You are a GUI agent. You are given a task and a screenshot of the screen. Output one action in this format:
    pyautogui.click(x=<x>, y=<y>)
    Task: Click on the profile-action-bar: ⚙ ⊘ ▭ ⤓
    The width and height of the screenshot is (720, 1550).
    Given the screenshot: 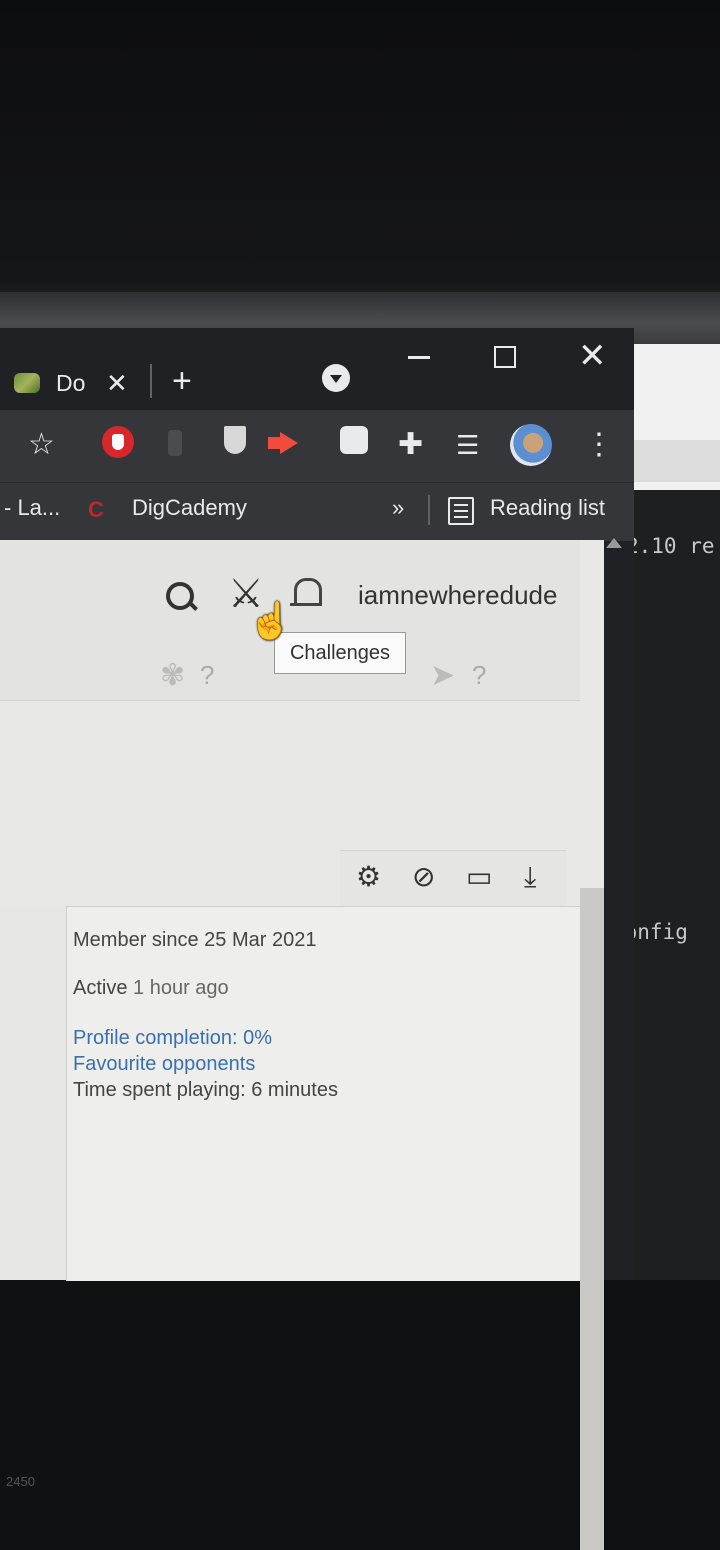 What is the action you would take?
    pyautogui.click(x=453, y=878)
    